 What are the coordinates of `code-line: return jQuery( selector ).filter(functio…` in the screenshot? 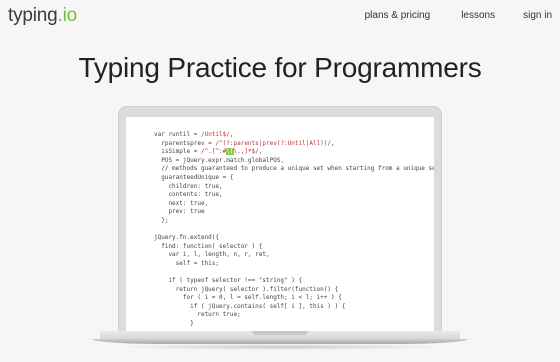 It's located at (257, 289).